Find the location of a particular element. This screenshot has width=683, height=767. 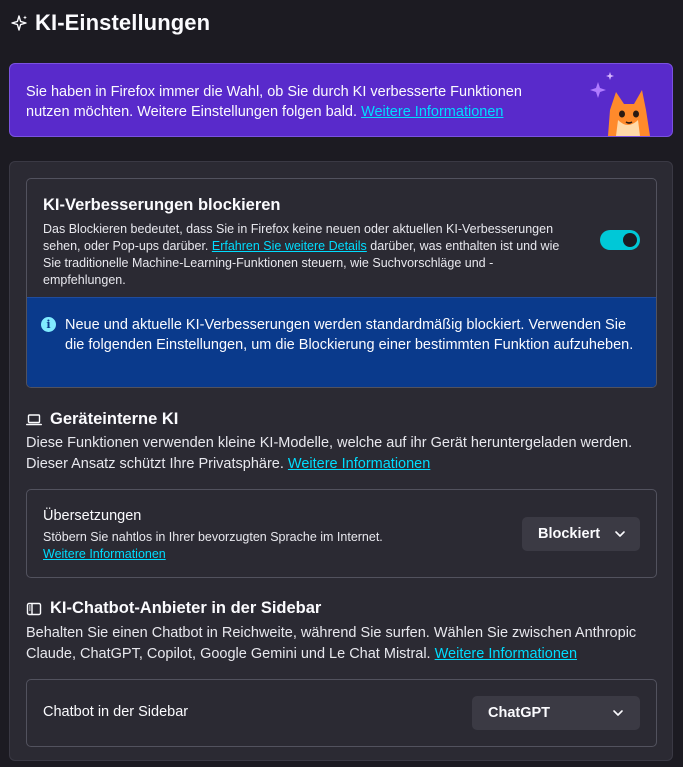

page-title: KI-Einstellungen is located at coordinates (123, 22).